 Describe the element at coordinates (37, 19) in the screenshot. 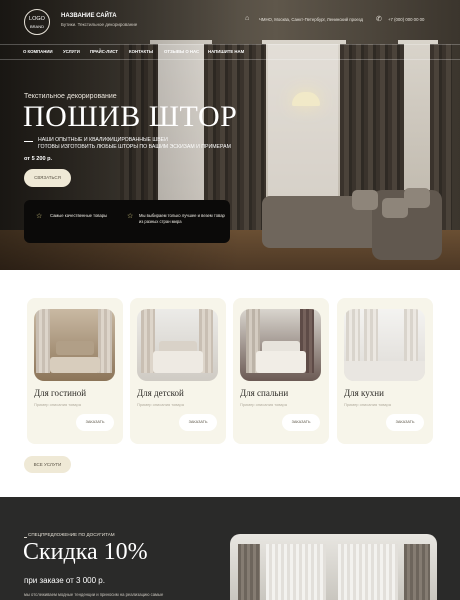

I see `logo-text: LOGO` at that location.